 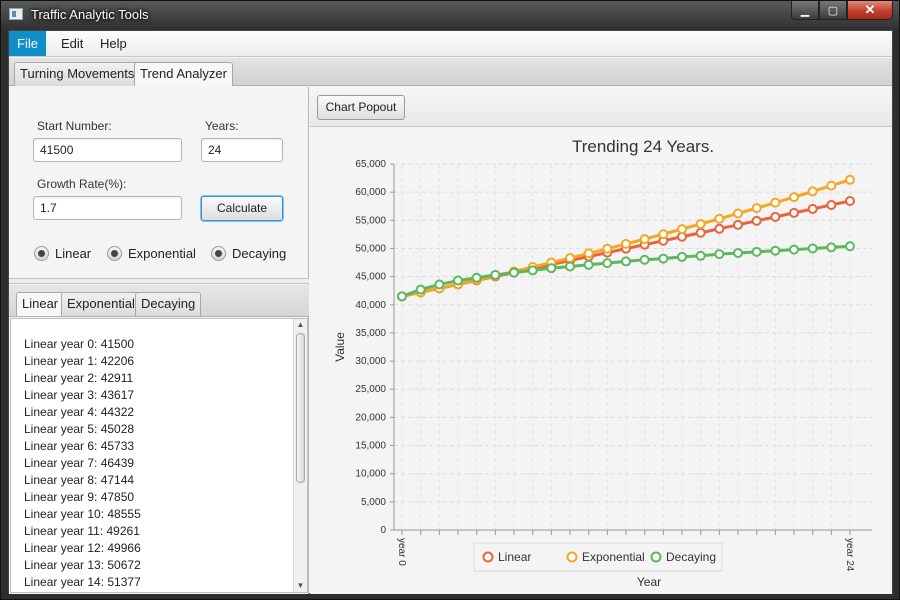 I want to click on result-line: Linear year 0: 41500, so click(x=79, y=344).